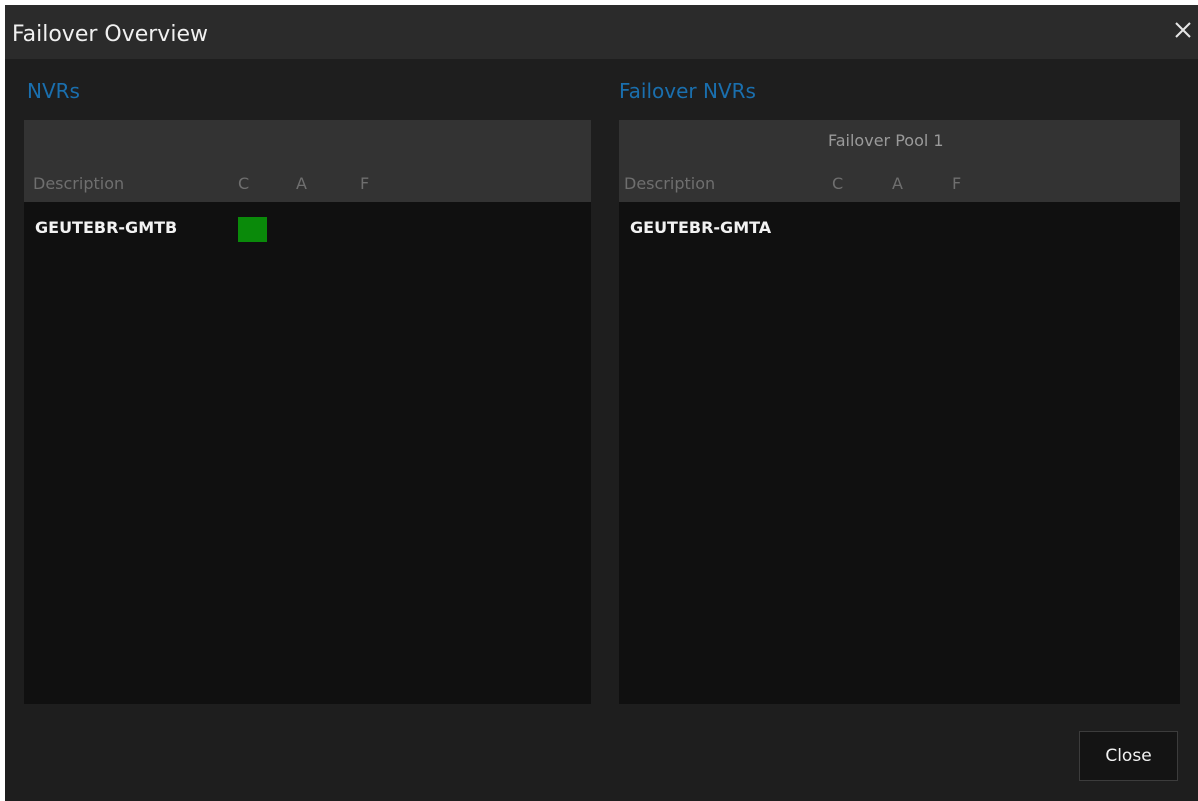 Image resolution: width=1198 pixels, height=801 pixels. Describe the element at coordinates (1183, 30) in the screenshot. I see `close-icon` at that location.